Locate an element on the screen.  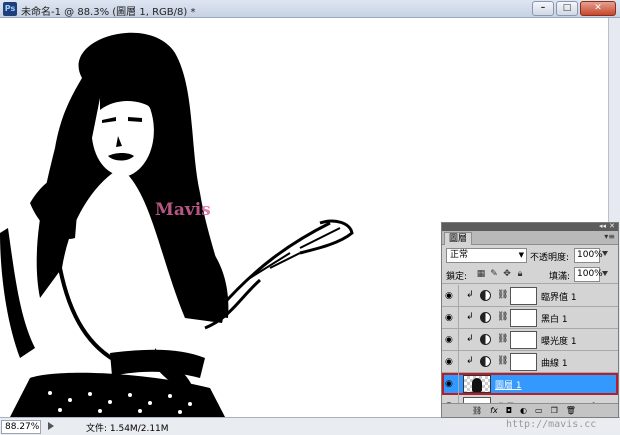
layer-row: ◉ ↲ ⛓ 曝光度 1 is located at coordinates (530, 340).